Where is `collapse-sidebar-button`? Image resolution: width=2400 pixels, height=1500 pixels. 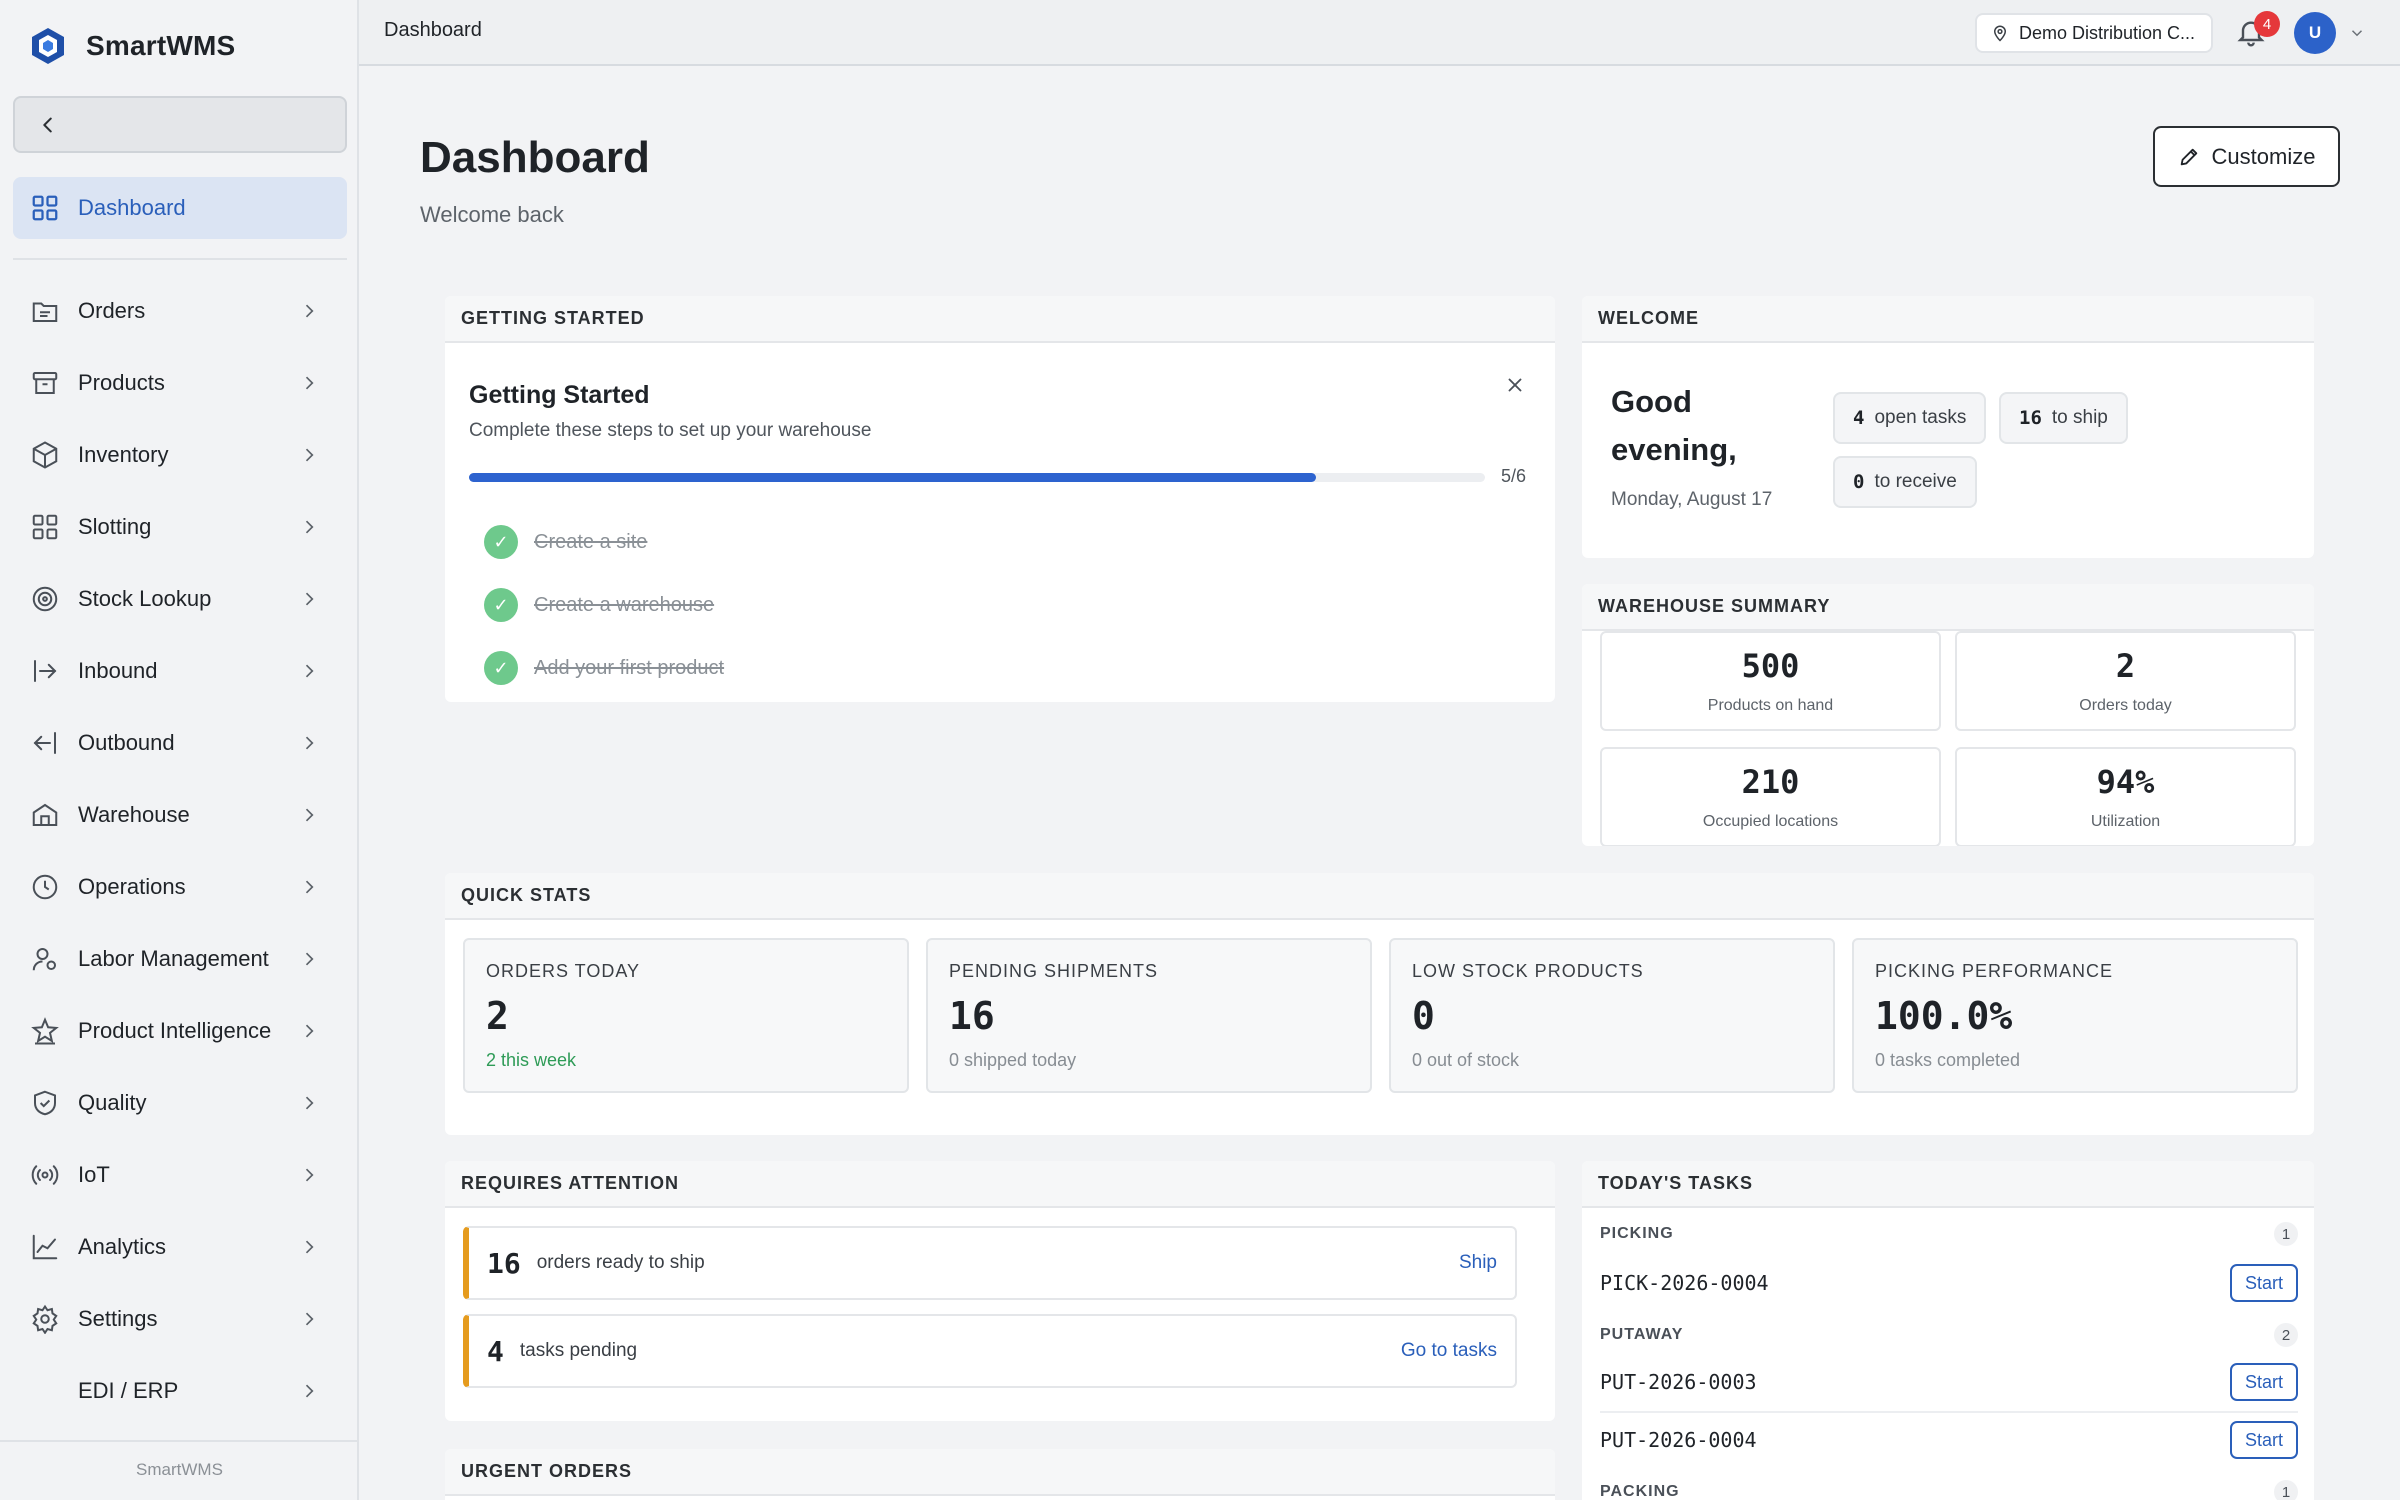
collapse-sidebar-button is located at coordinates (180, 124).